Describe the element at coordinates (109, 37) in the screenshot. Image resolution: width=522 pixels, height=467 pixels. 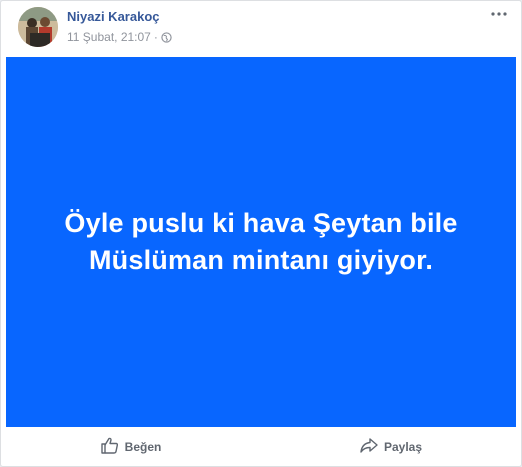
I see `post-timestamp: 11 Şubat, 21:07` at that location.